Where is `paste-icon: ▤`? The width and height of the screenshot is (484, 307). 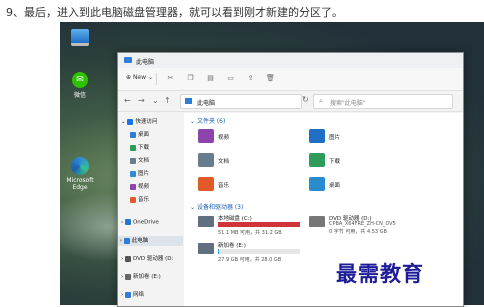 paste-icon: ▤ is located at coordinates (210, 78).